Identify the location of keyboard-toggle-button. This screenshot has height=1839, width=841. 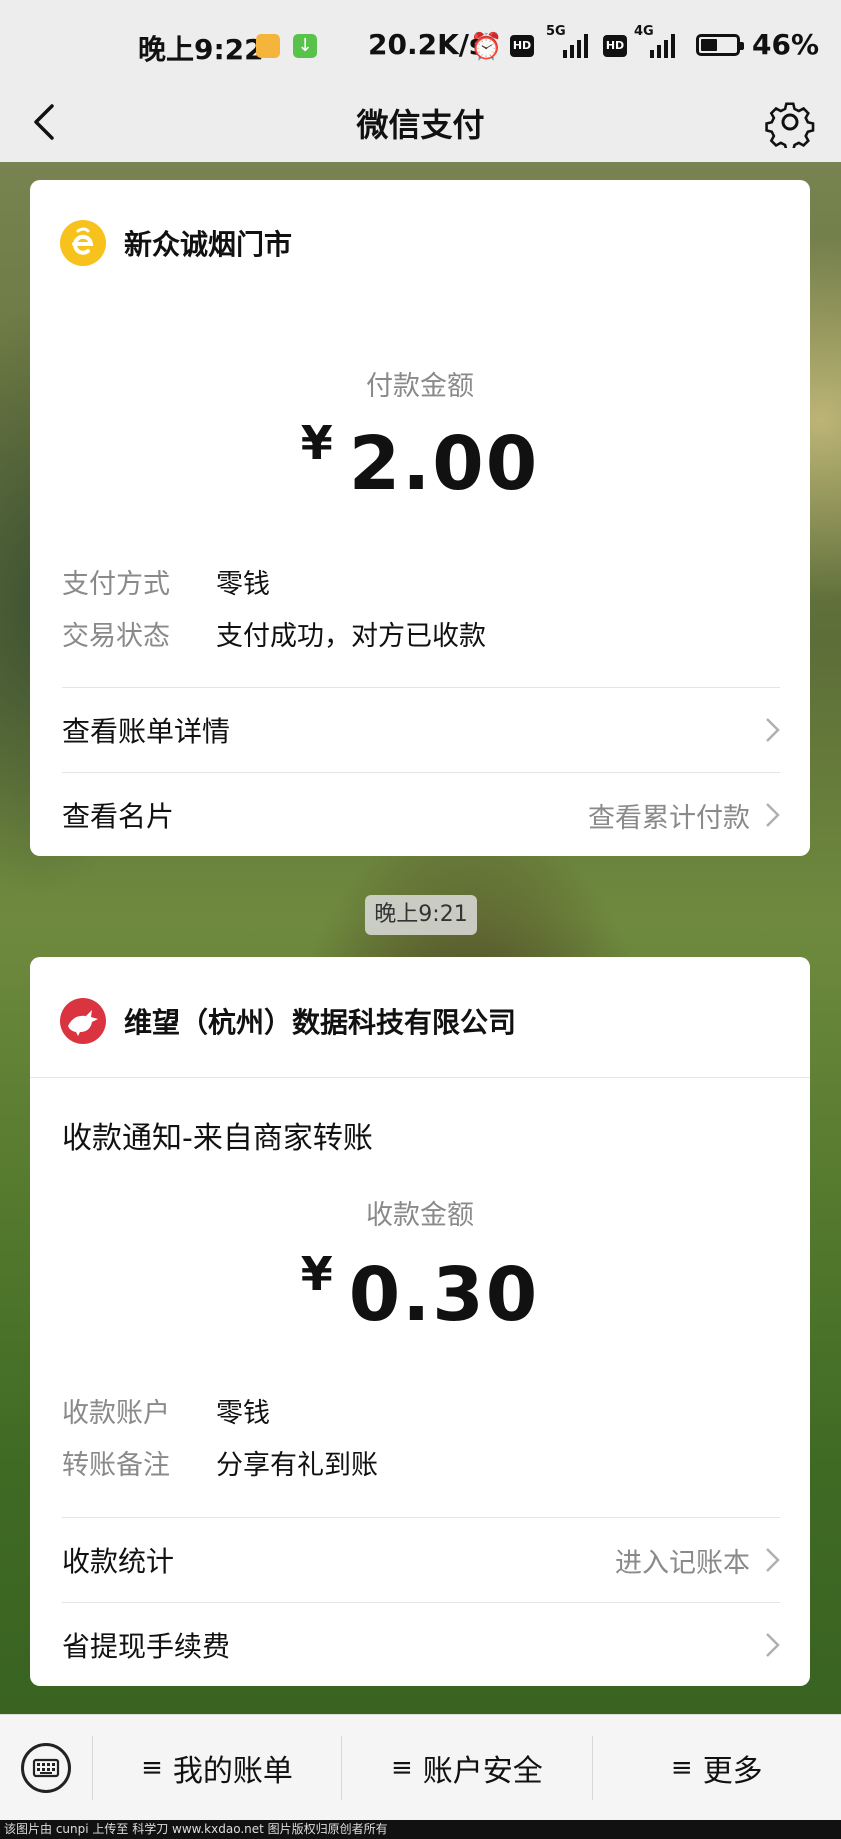
(46, 1768).